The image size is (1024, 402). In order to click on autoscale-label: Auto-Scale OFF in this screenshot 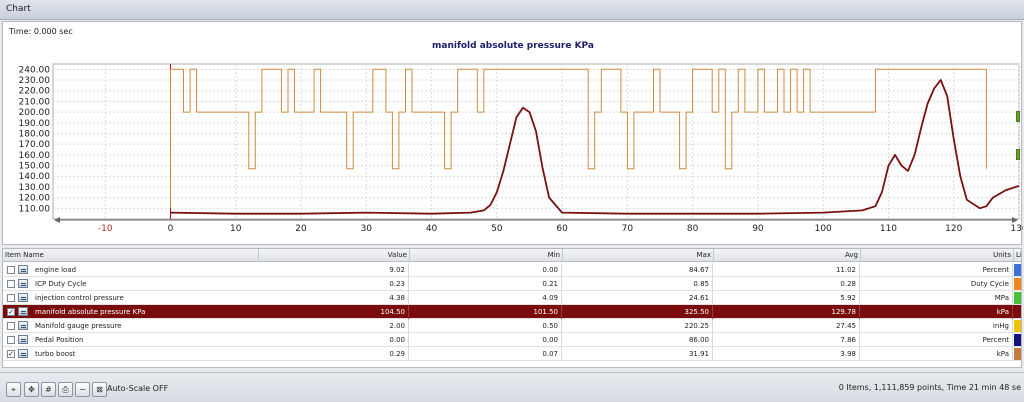, I will do `click(137, 388)`.